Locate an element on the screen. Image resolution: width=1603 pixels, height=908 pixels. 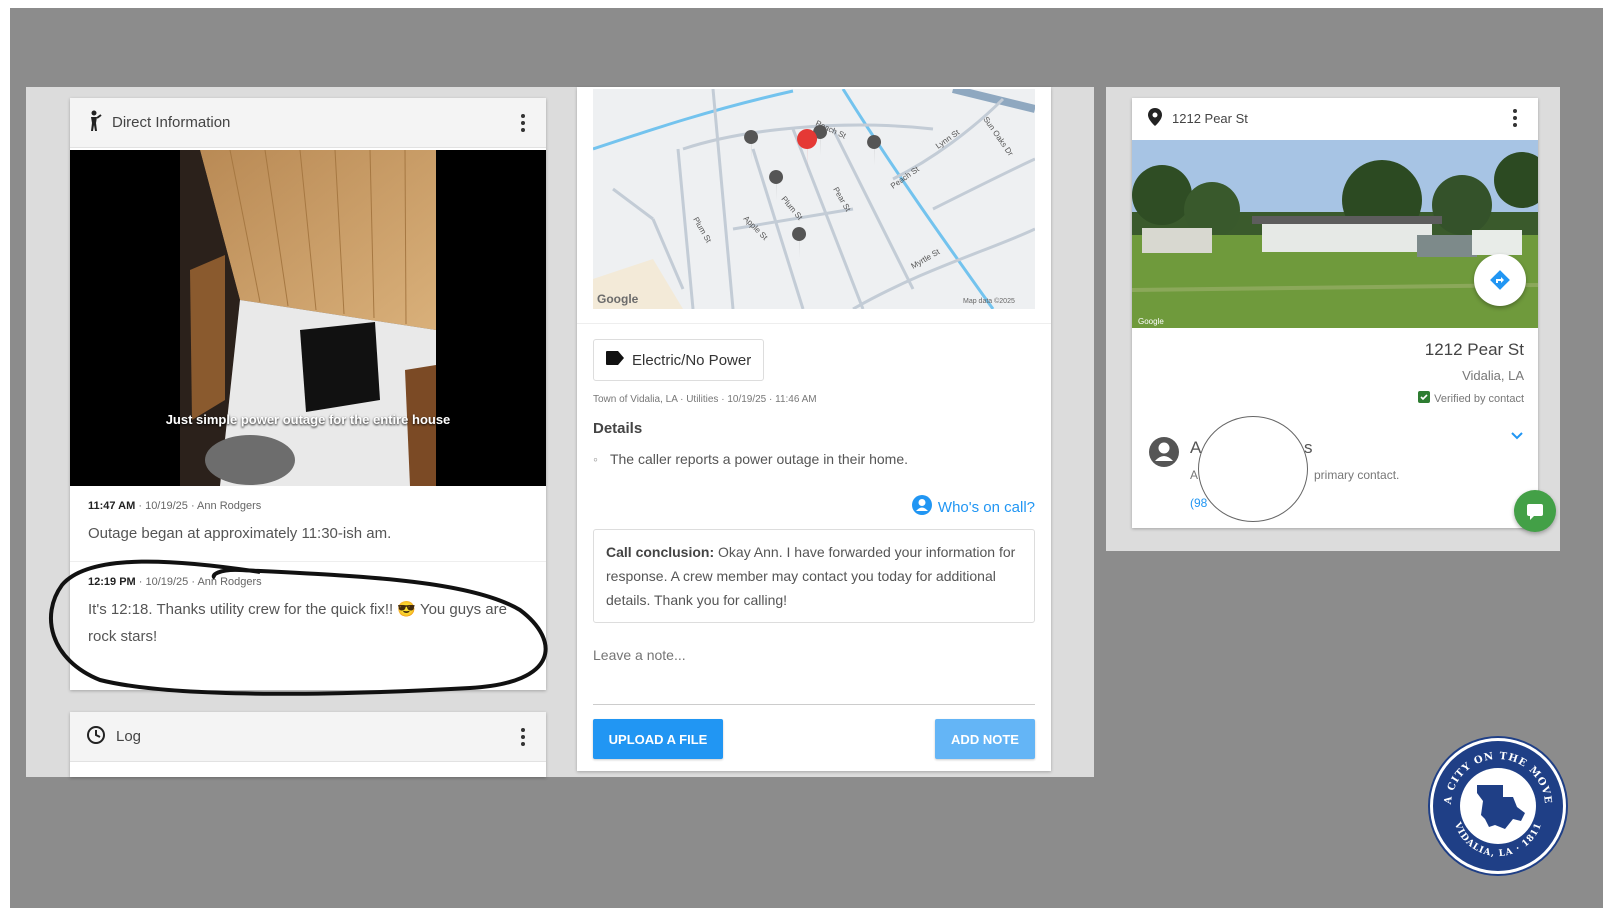
location-header: 1212 Pear St is located at coordinates (1335, 118).